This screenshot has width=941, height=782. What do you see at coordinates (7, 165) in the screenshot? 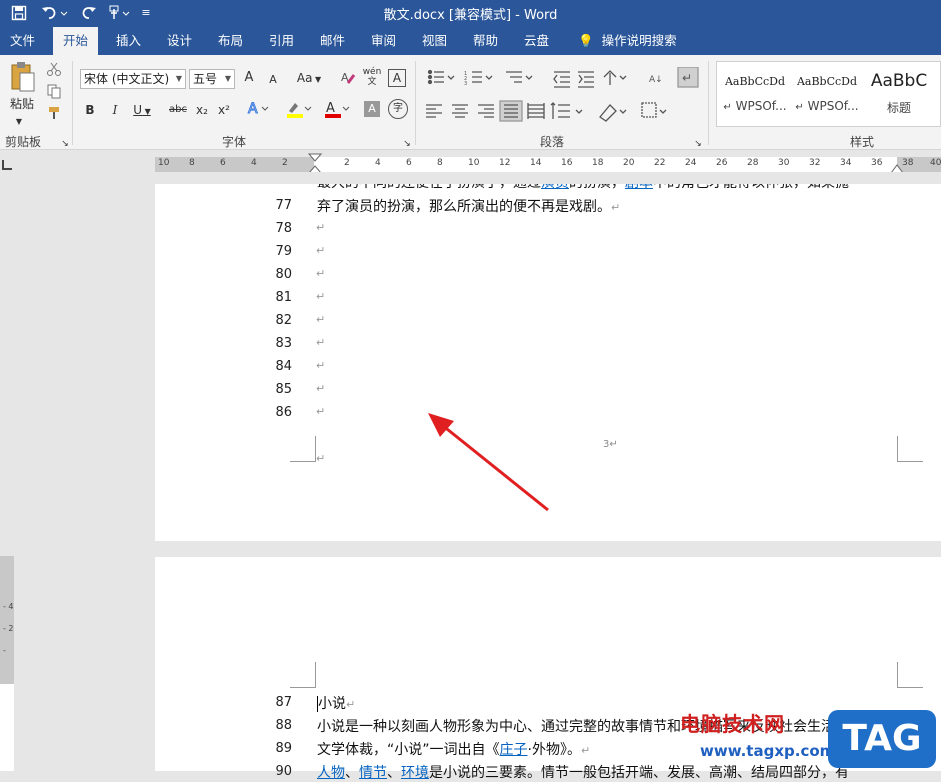
I see `tab-selector-icon` at bounding box center [7, 165].